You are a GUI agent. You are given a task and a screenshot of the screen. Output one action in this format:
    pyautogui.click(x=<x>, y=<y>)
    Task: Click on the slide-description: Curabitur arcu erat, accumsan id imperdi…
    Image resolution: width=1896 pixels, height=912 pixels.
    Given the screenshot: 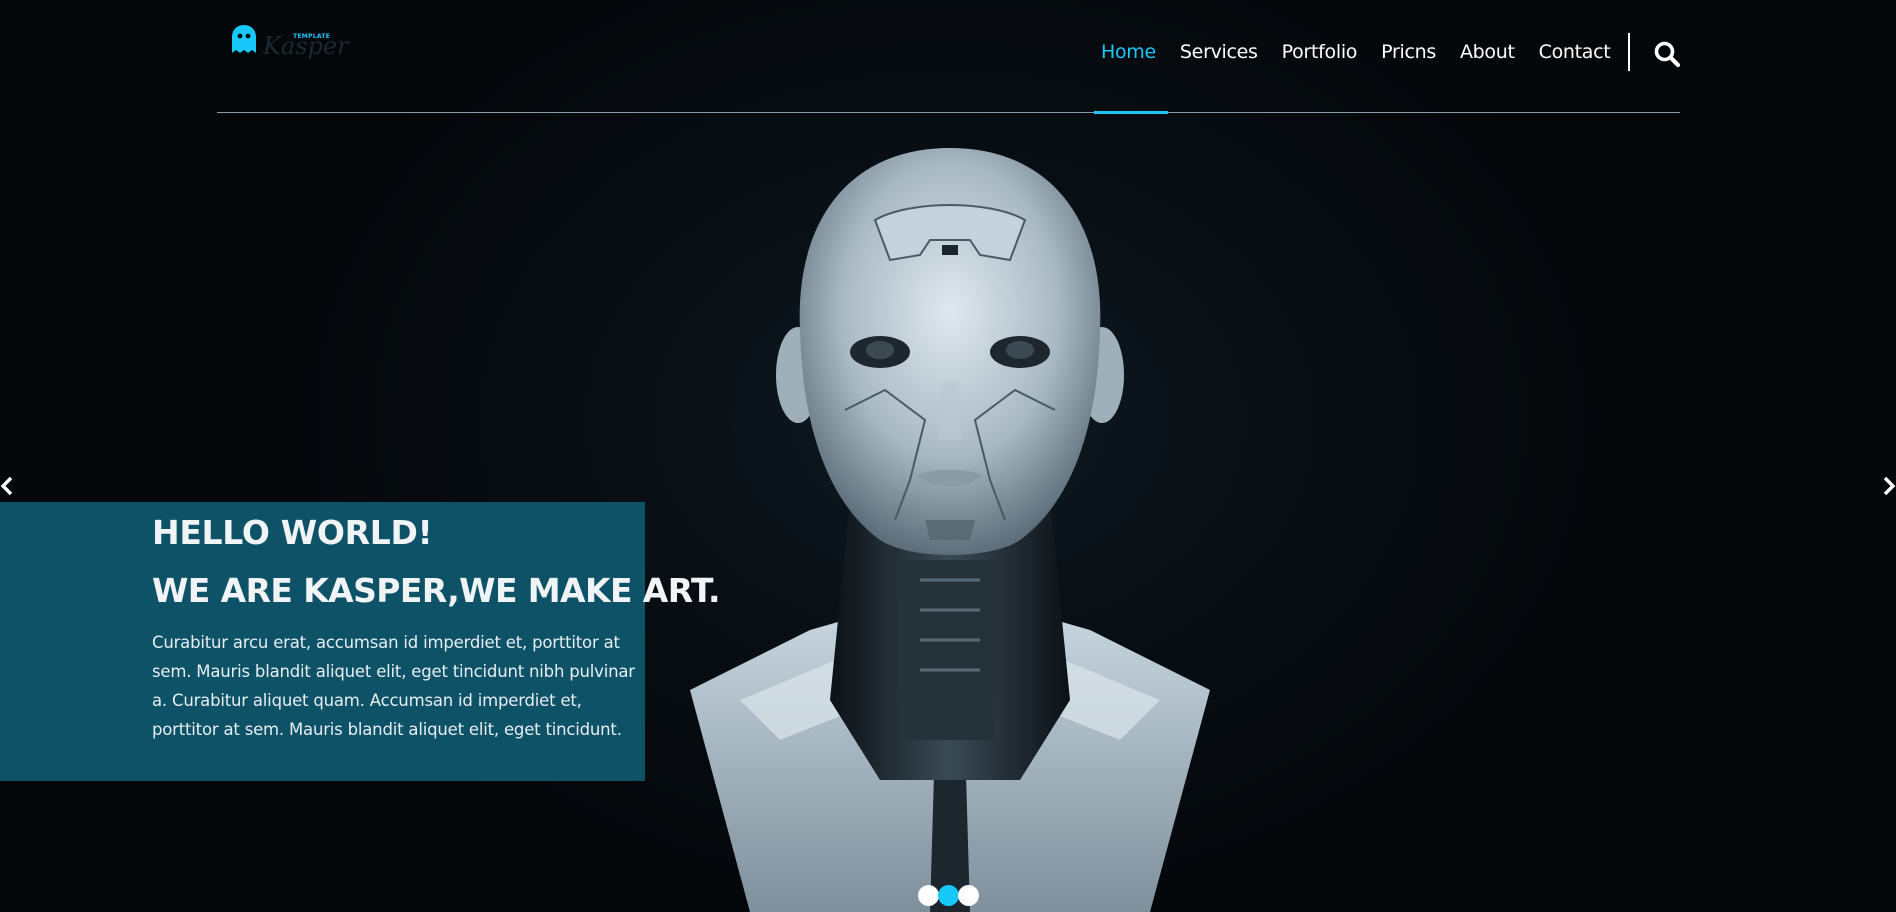 What is the action you would take?
    pyautogui.click(x=393, y=686)
    